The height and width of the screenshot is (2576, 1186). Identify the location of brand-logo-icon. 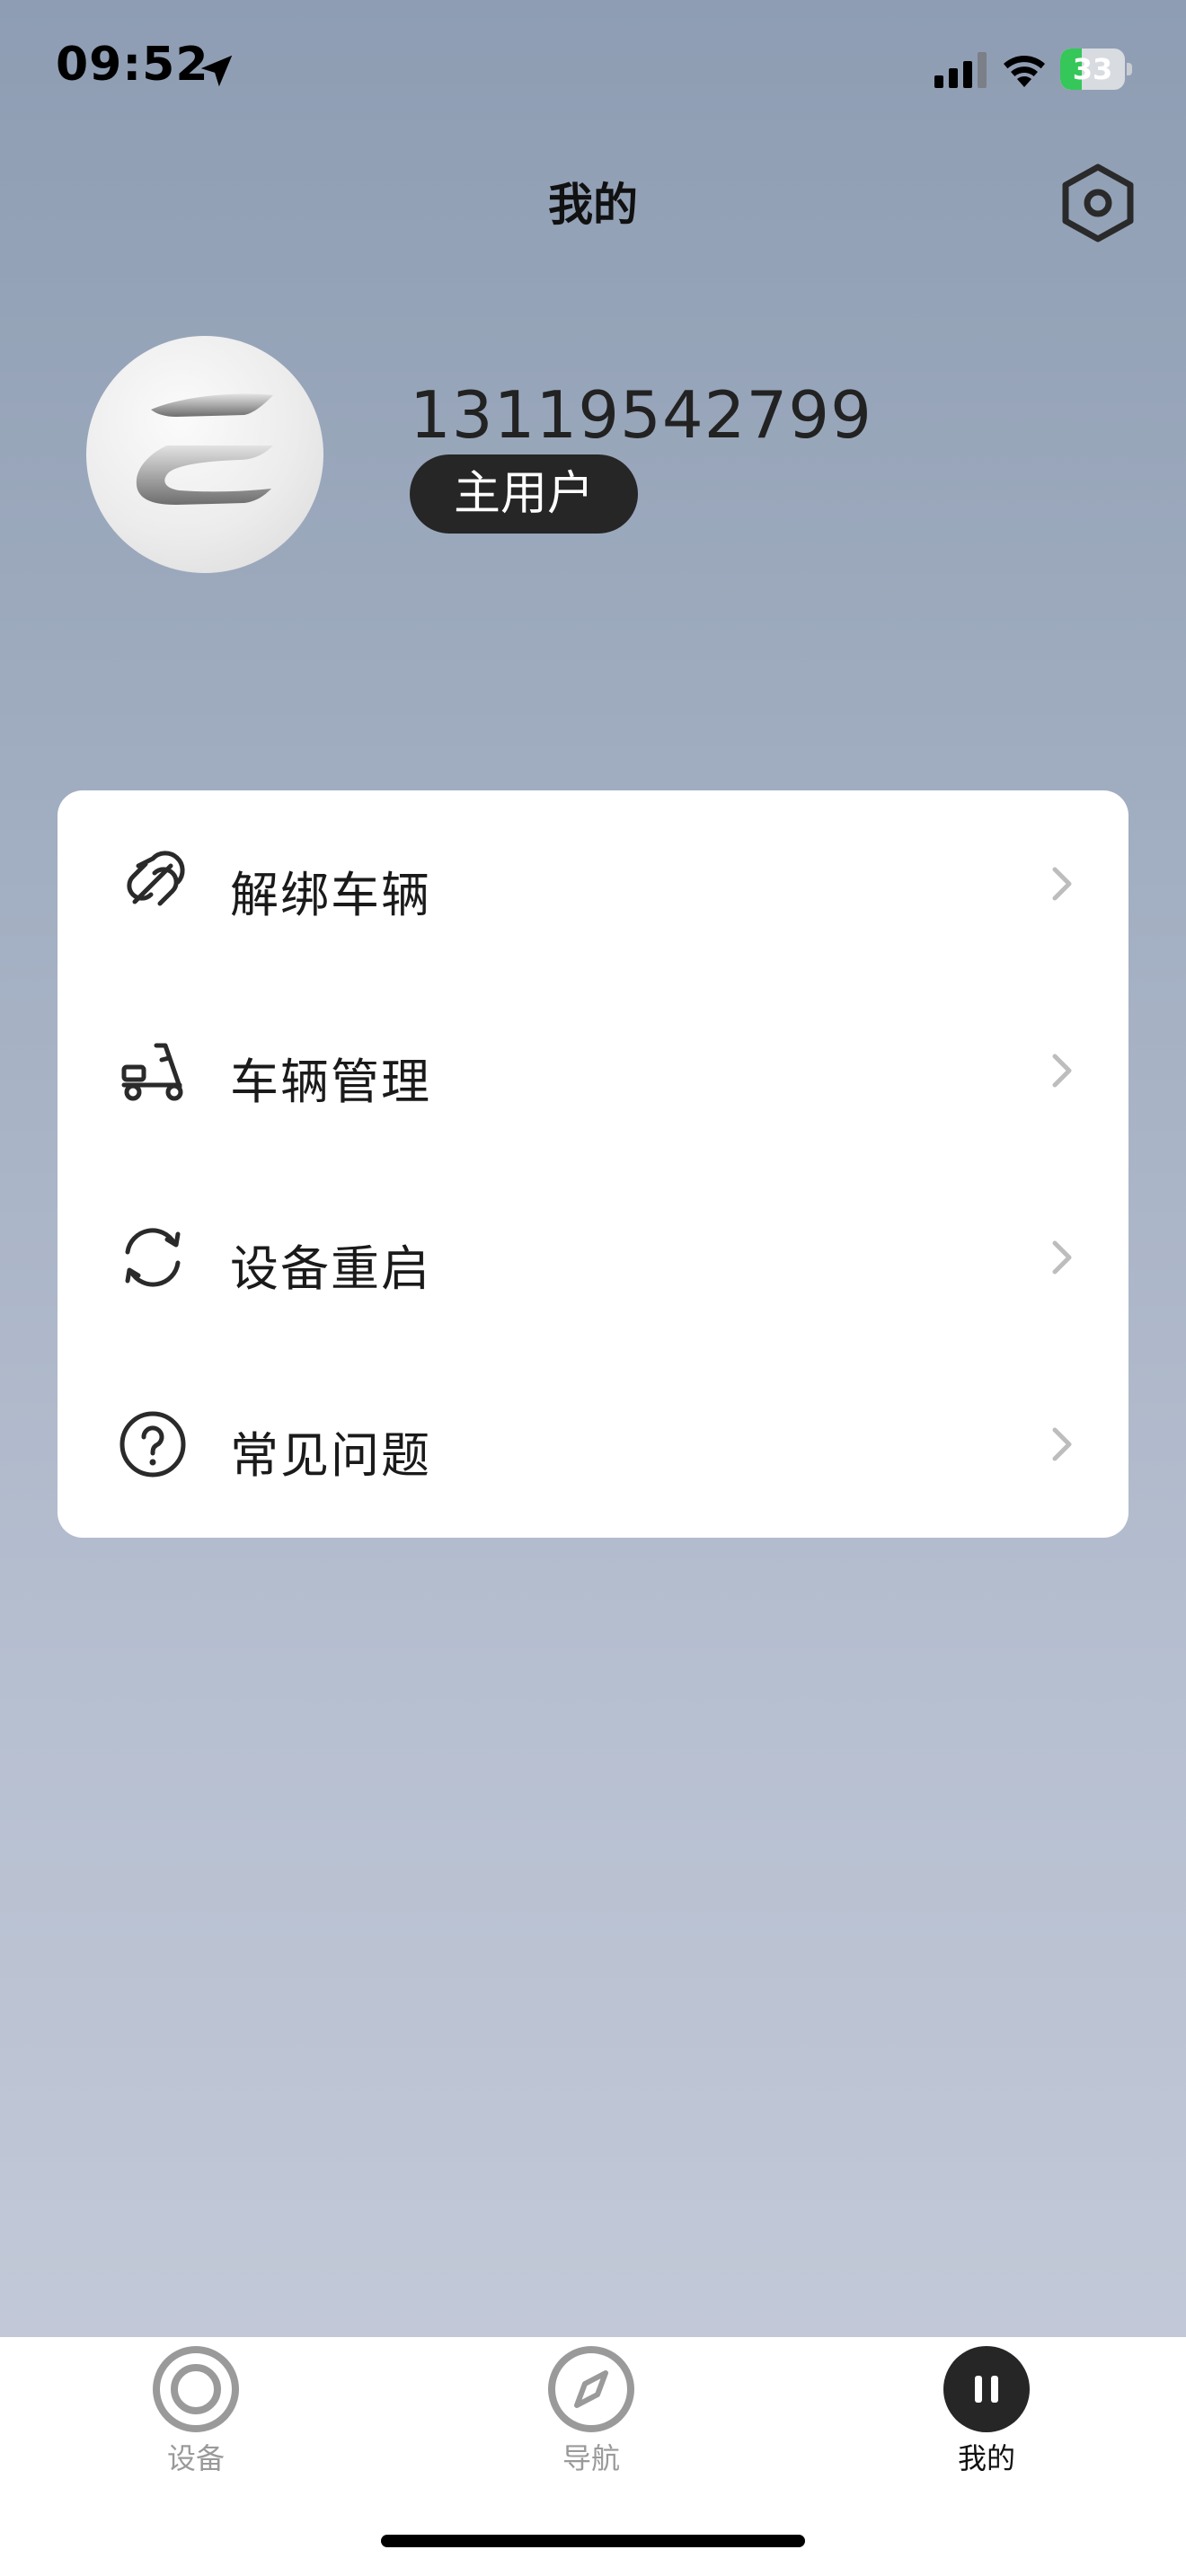
(204, 449).